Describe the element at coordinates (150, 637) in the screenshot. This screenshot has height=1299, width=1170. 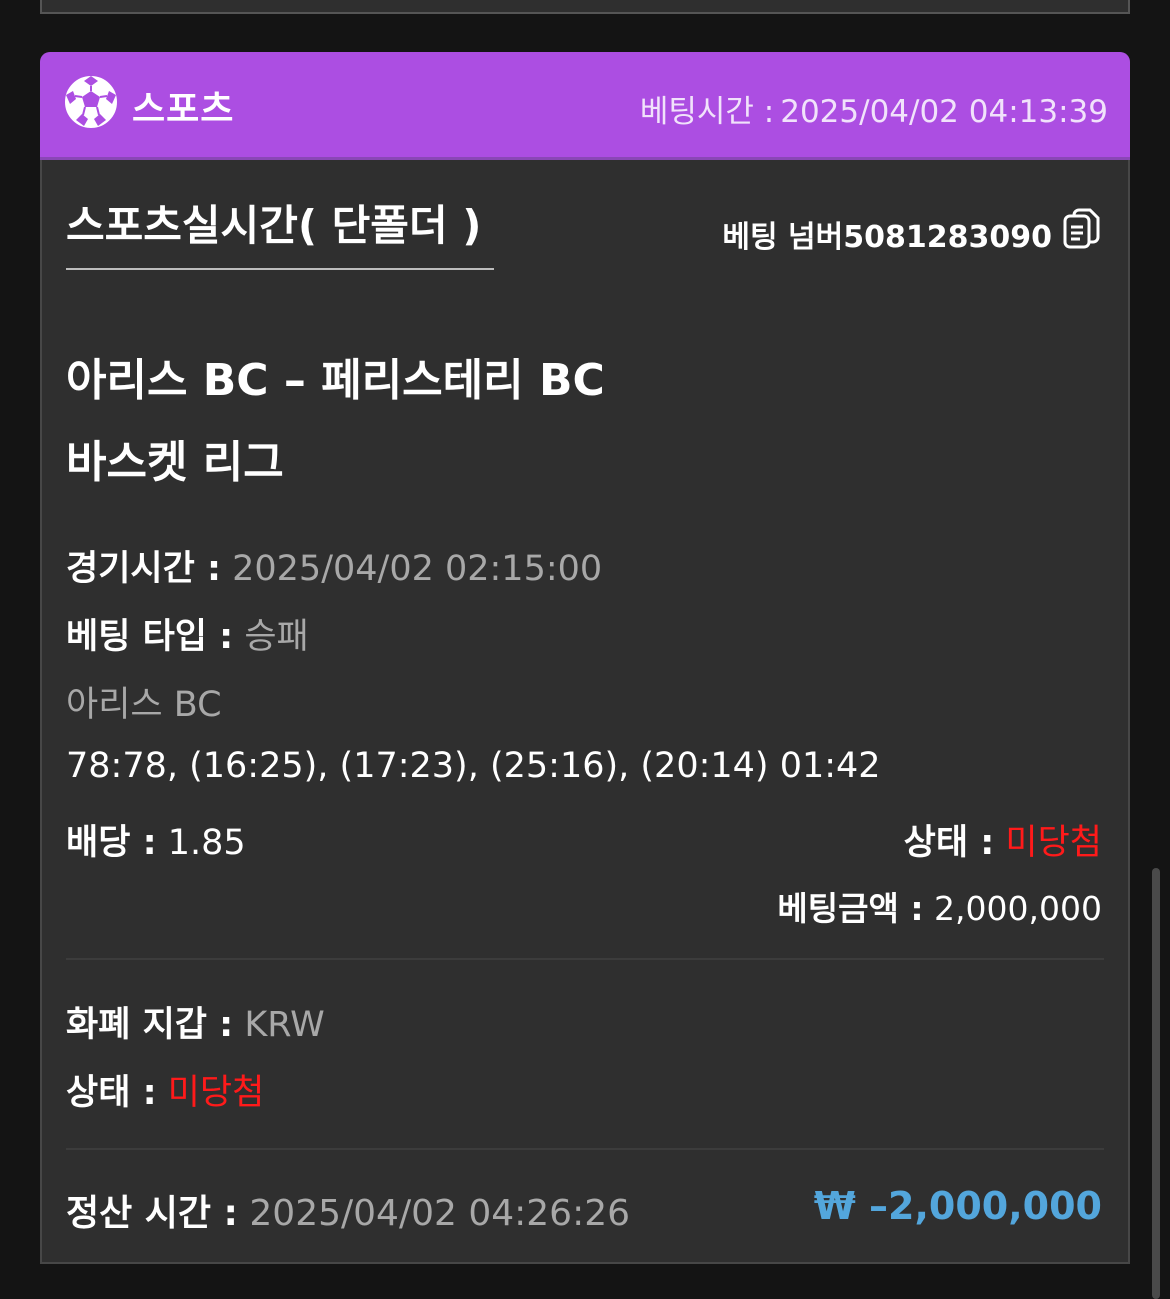
I see `bet-type-label: 베팅 타입 :` at that location.